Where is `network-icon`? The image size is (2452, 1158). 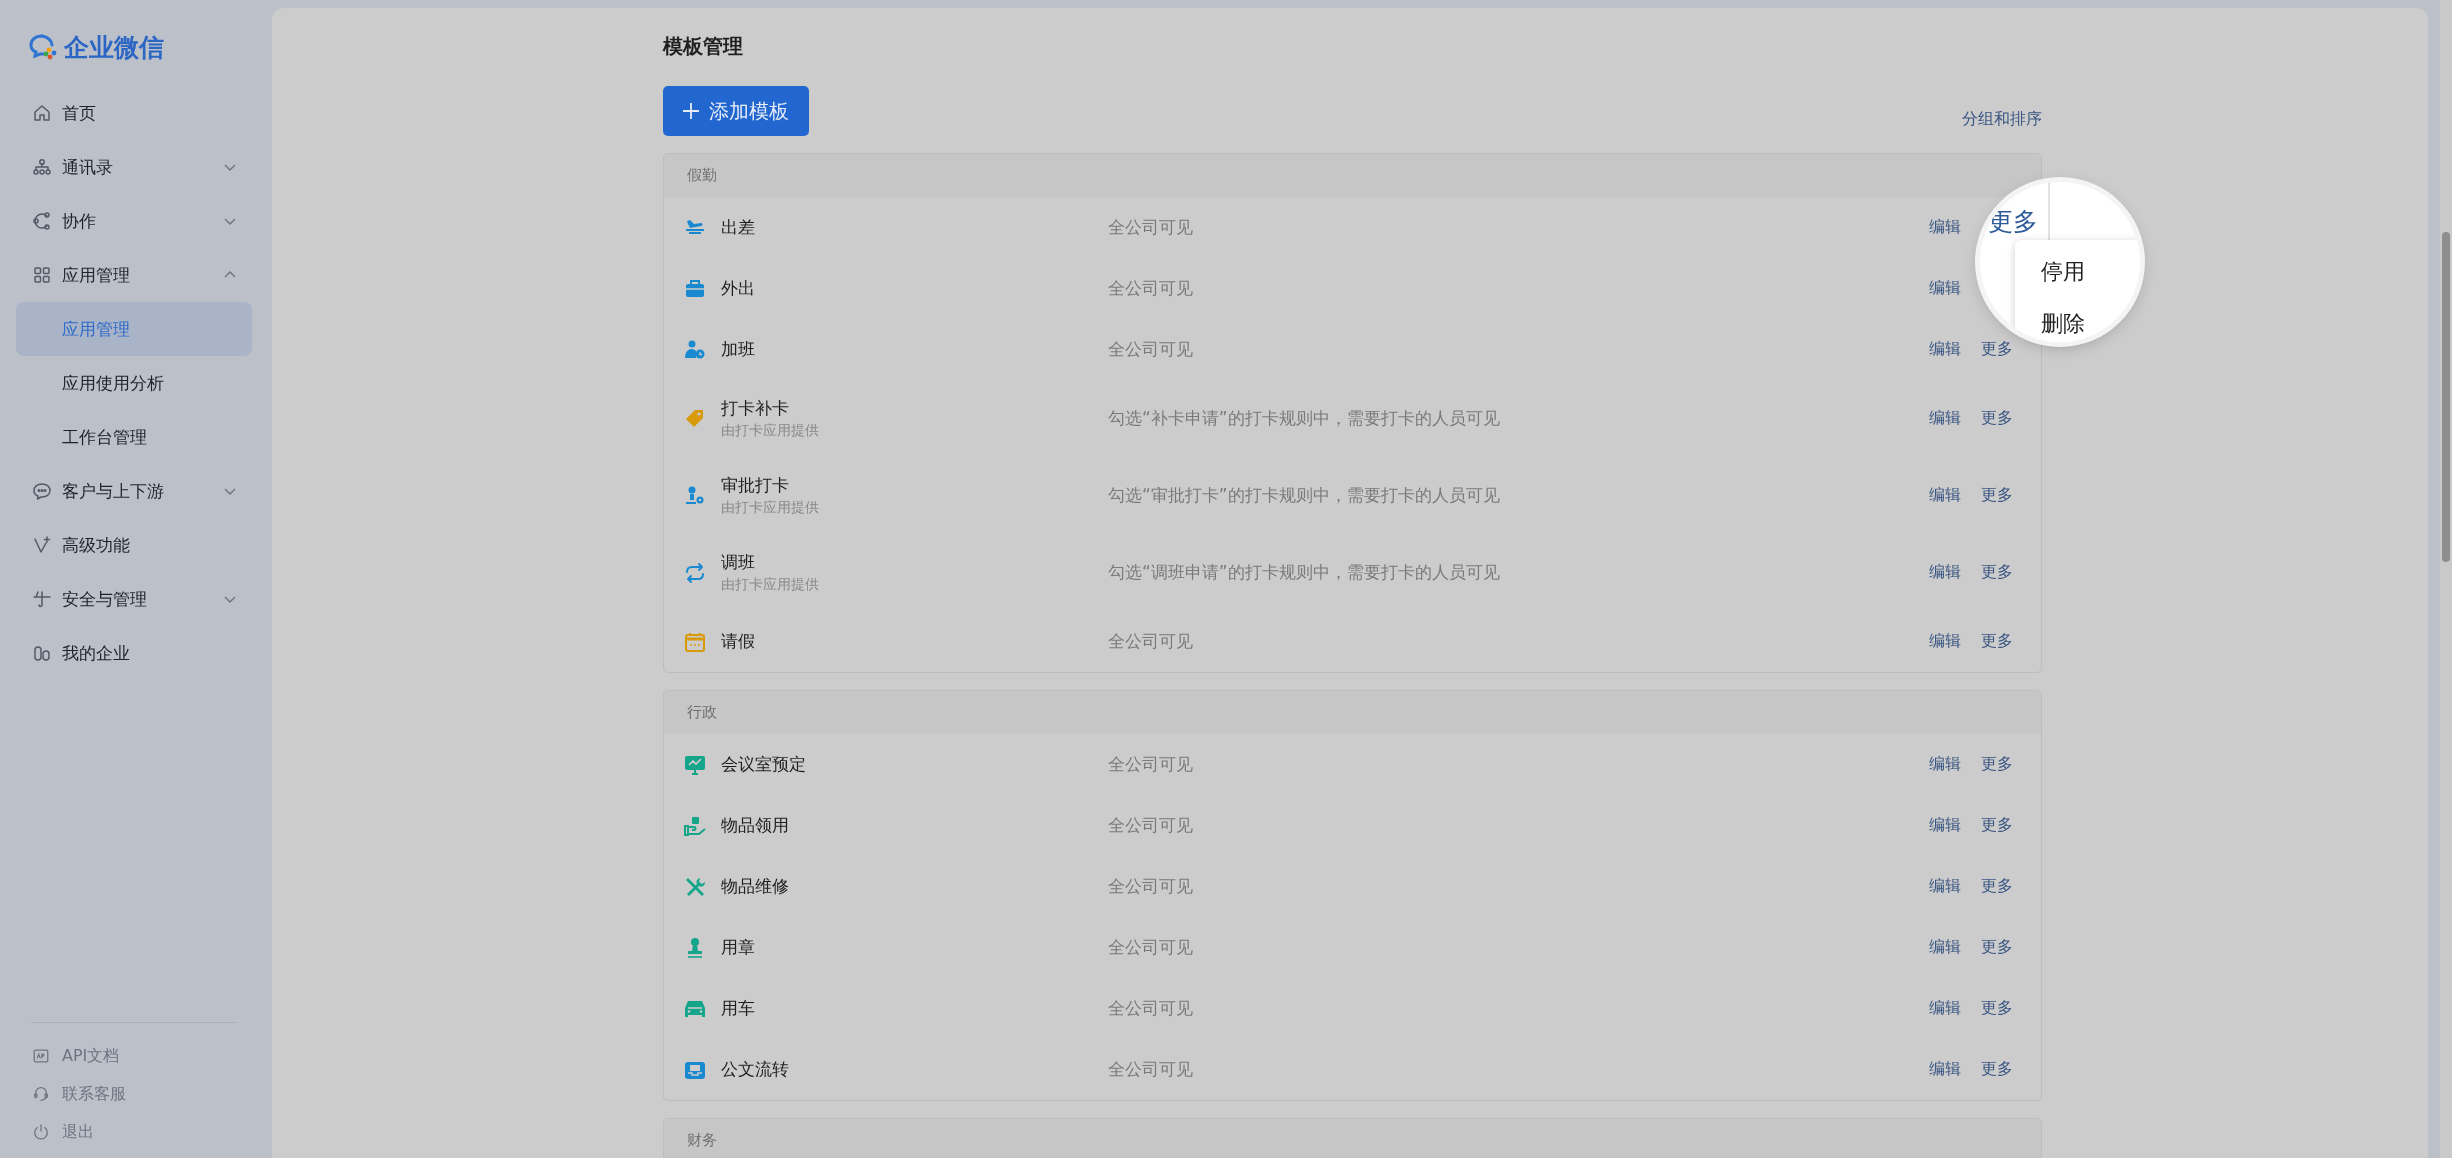
network-icon is located at coordinates (42, 221).